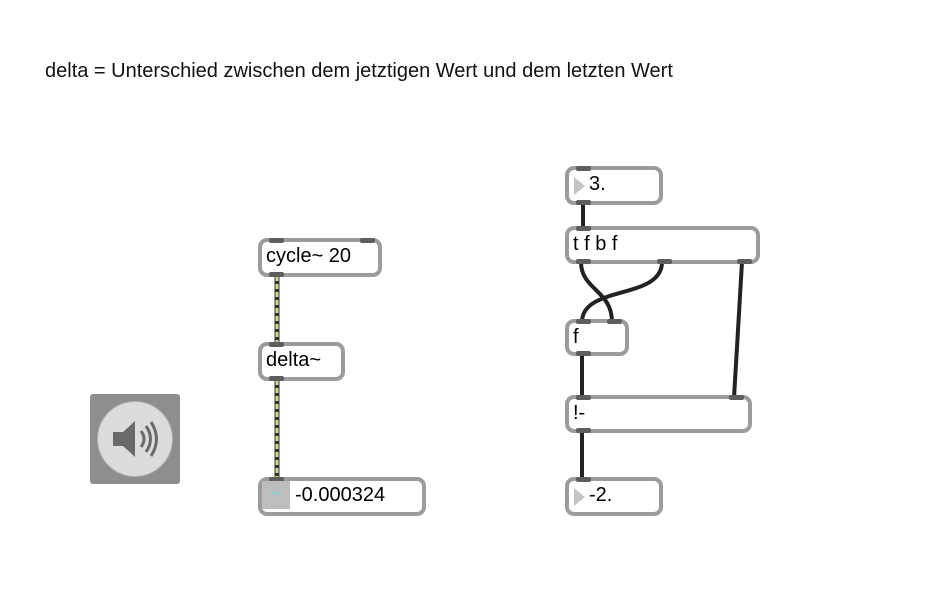 This screenshot has height=610, width=944. What do you see at coordinates (658, 414) in the screenshot?
I see `reverse-minus-object: !-` at bounding box center [658, 414].